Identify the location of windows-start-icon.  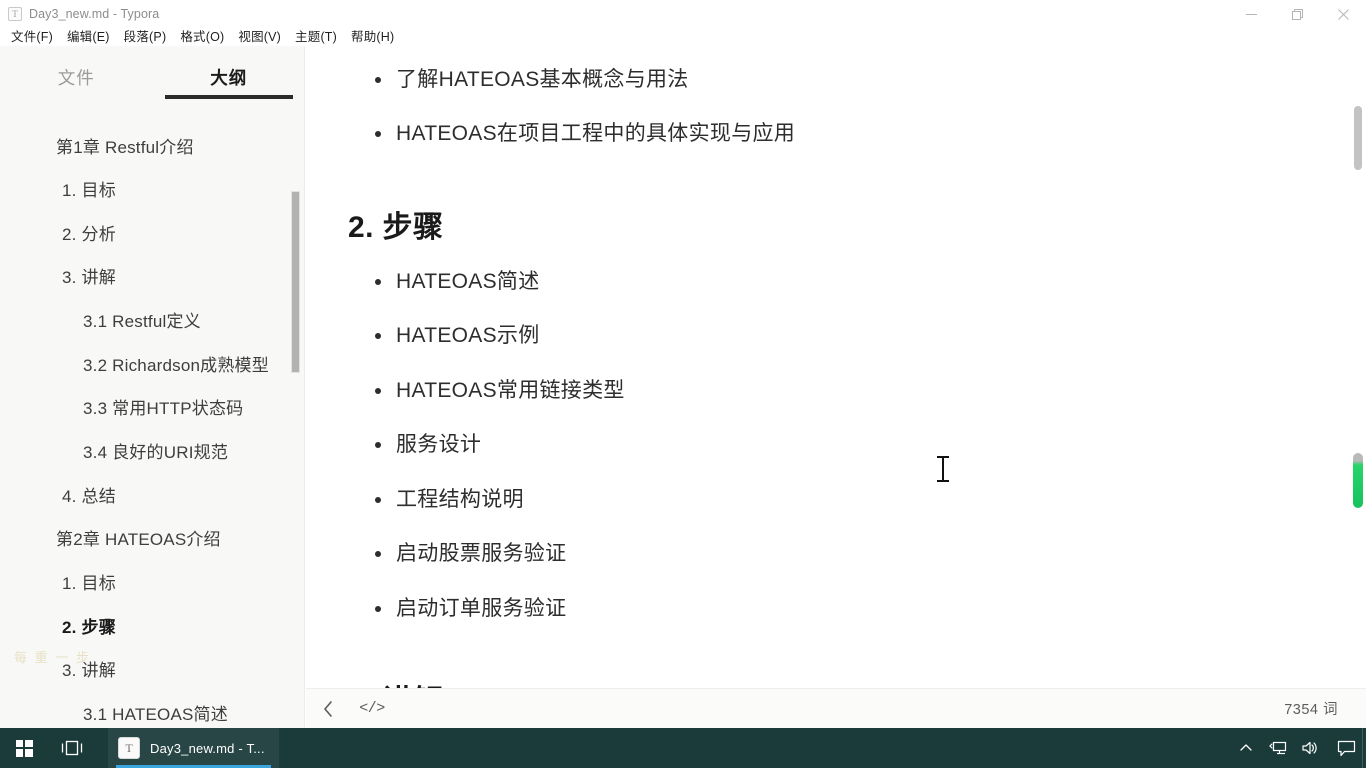
(24, 748).